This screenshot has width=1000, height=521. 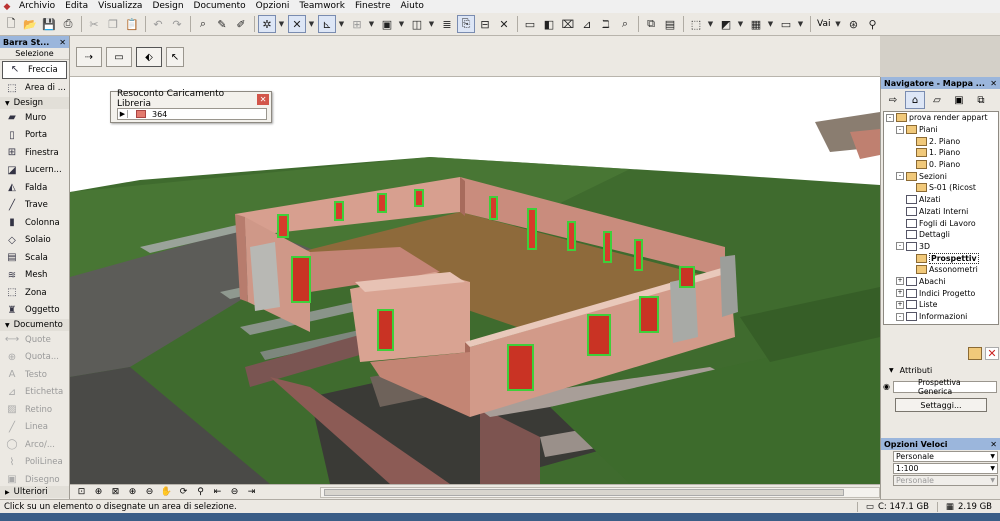 I want to click on cut-icon: ✂, so click(x=94, y=24).